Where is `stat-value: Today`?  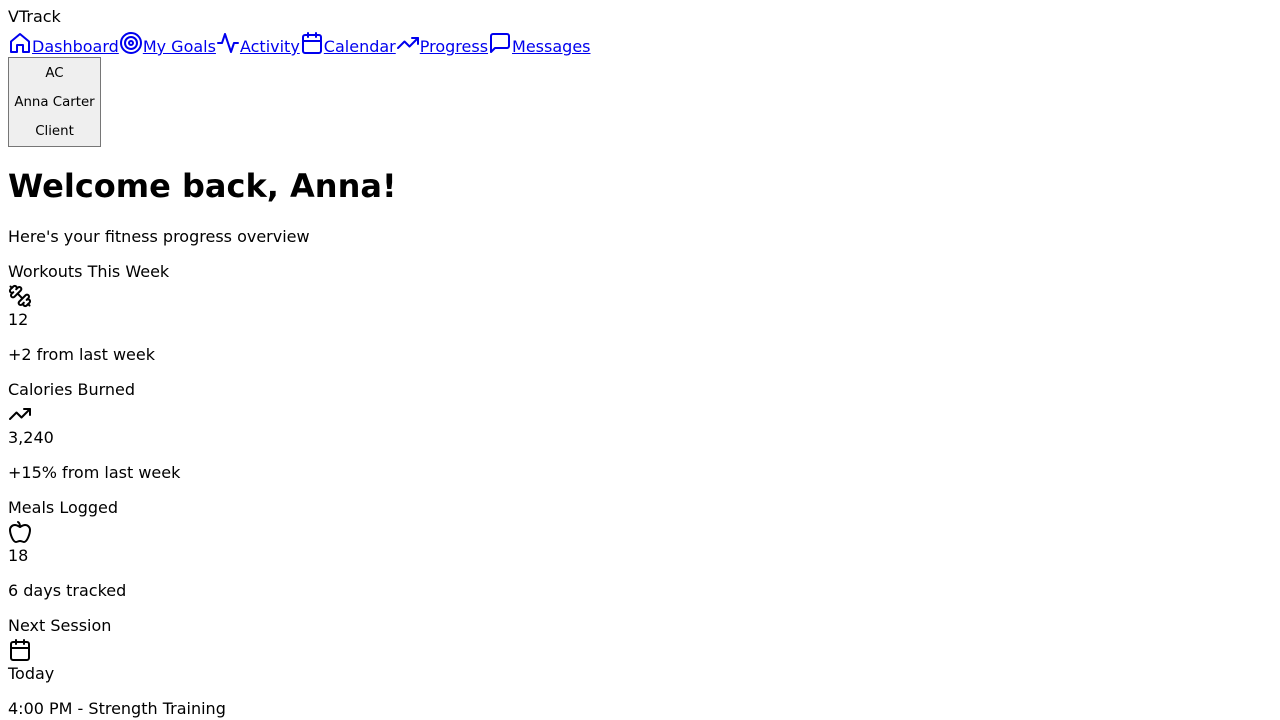
stat-value: Today is located at coordinates (31, 673).